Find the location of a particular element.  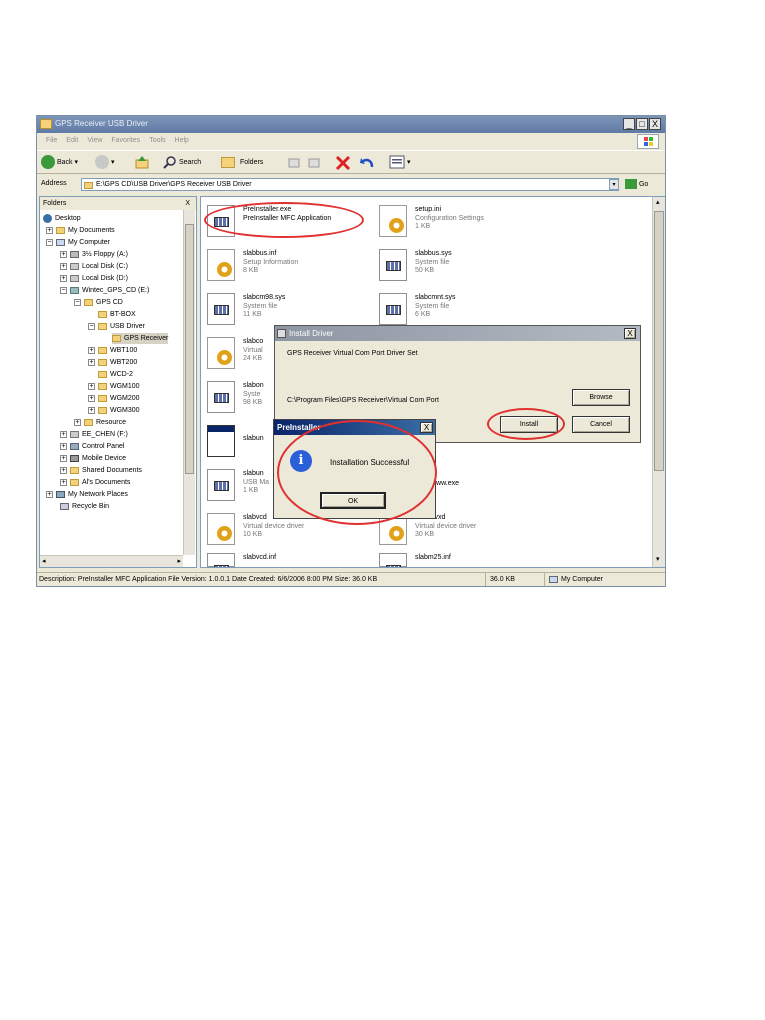

go-button: Go is located at coordinates (636, 184).